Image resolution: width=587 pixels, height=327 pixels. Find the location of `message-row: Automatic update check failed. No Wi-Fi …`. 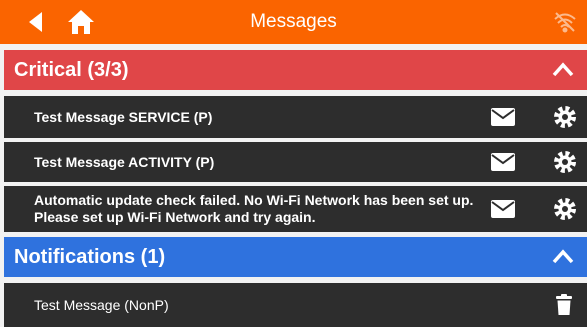

message-row: Automatic update check failed. No Wi-Fi … is located at coordinates (295, 209).